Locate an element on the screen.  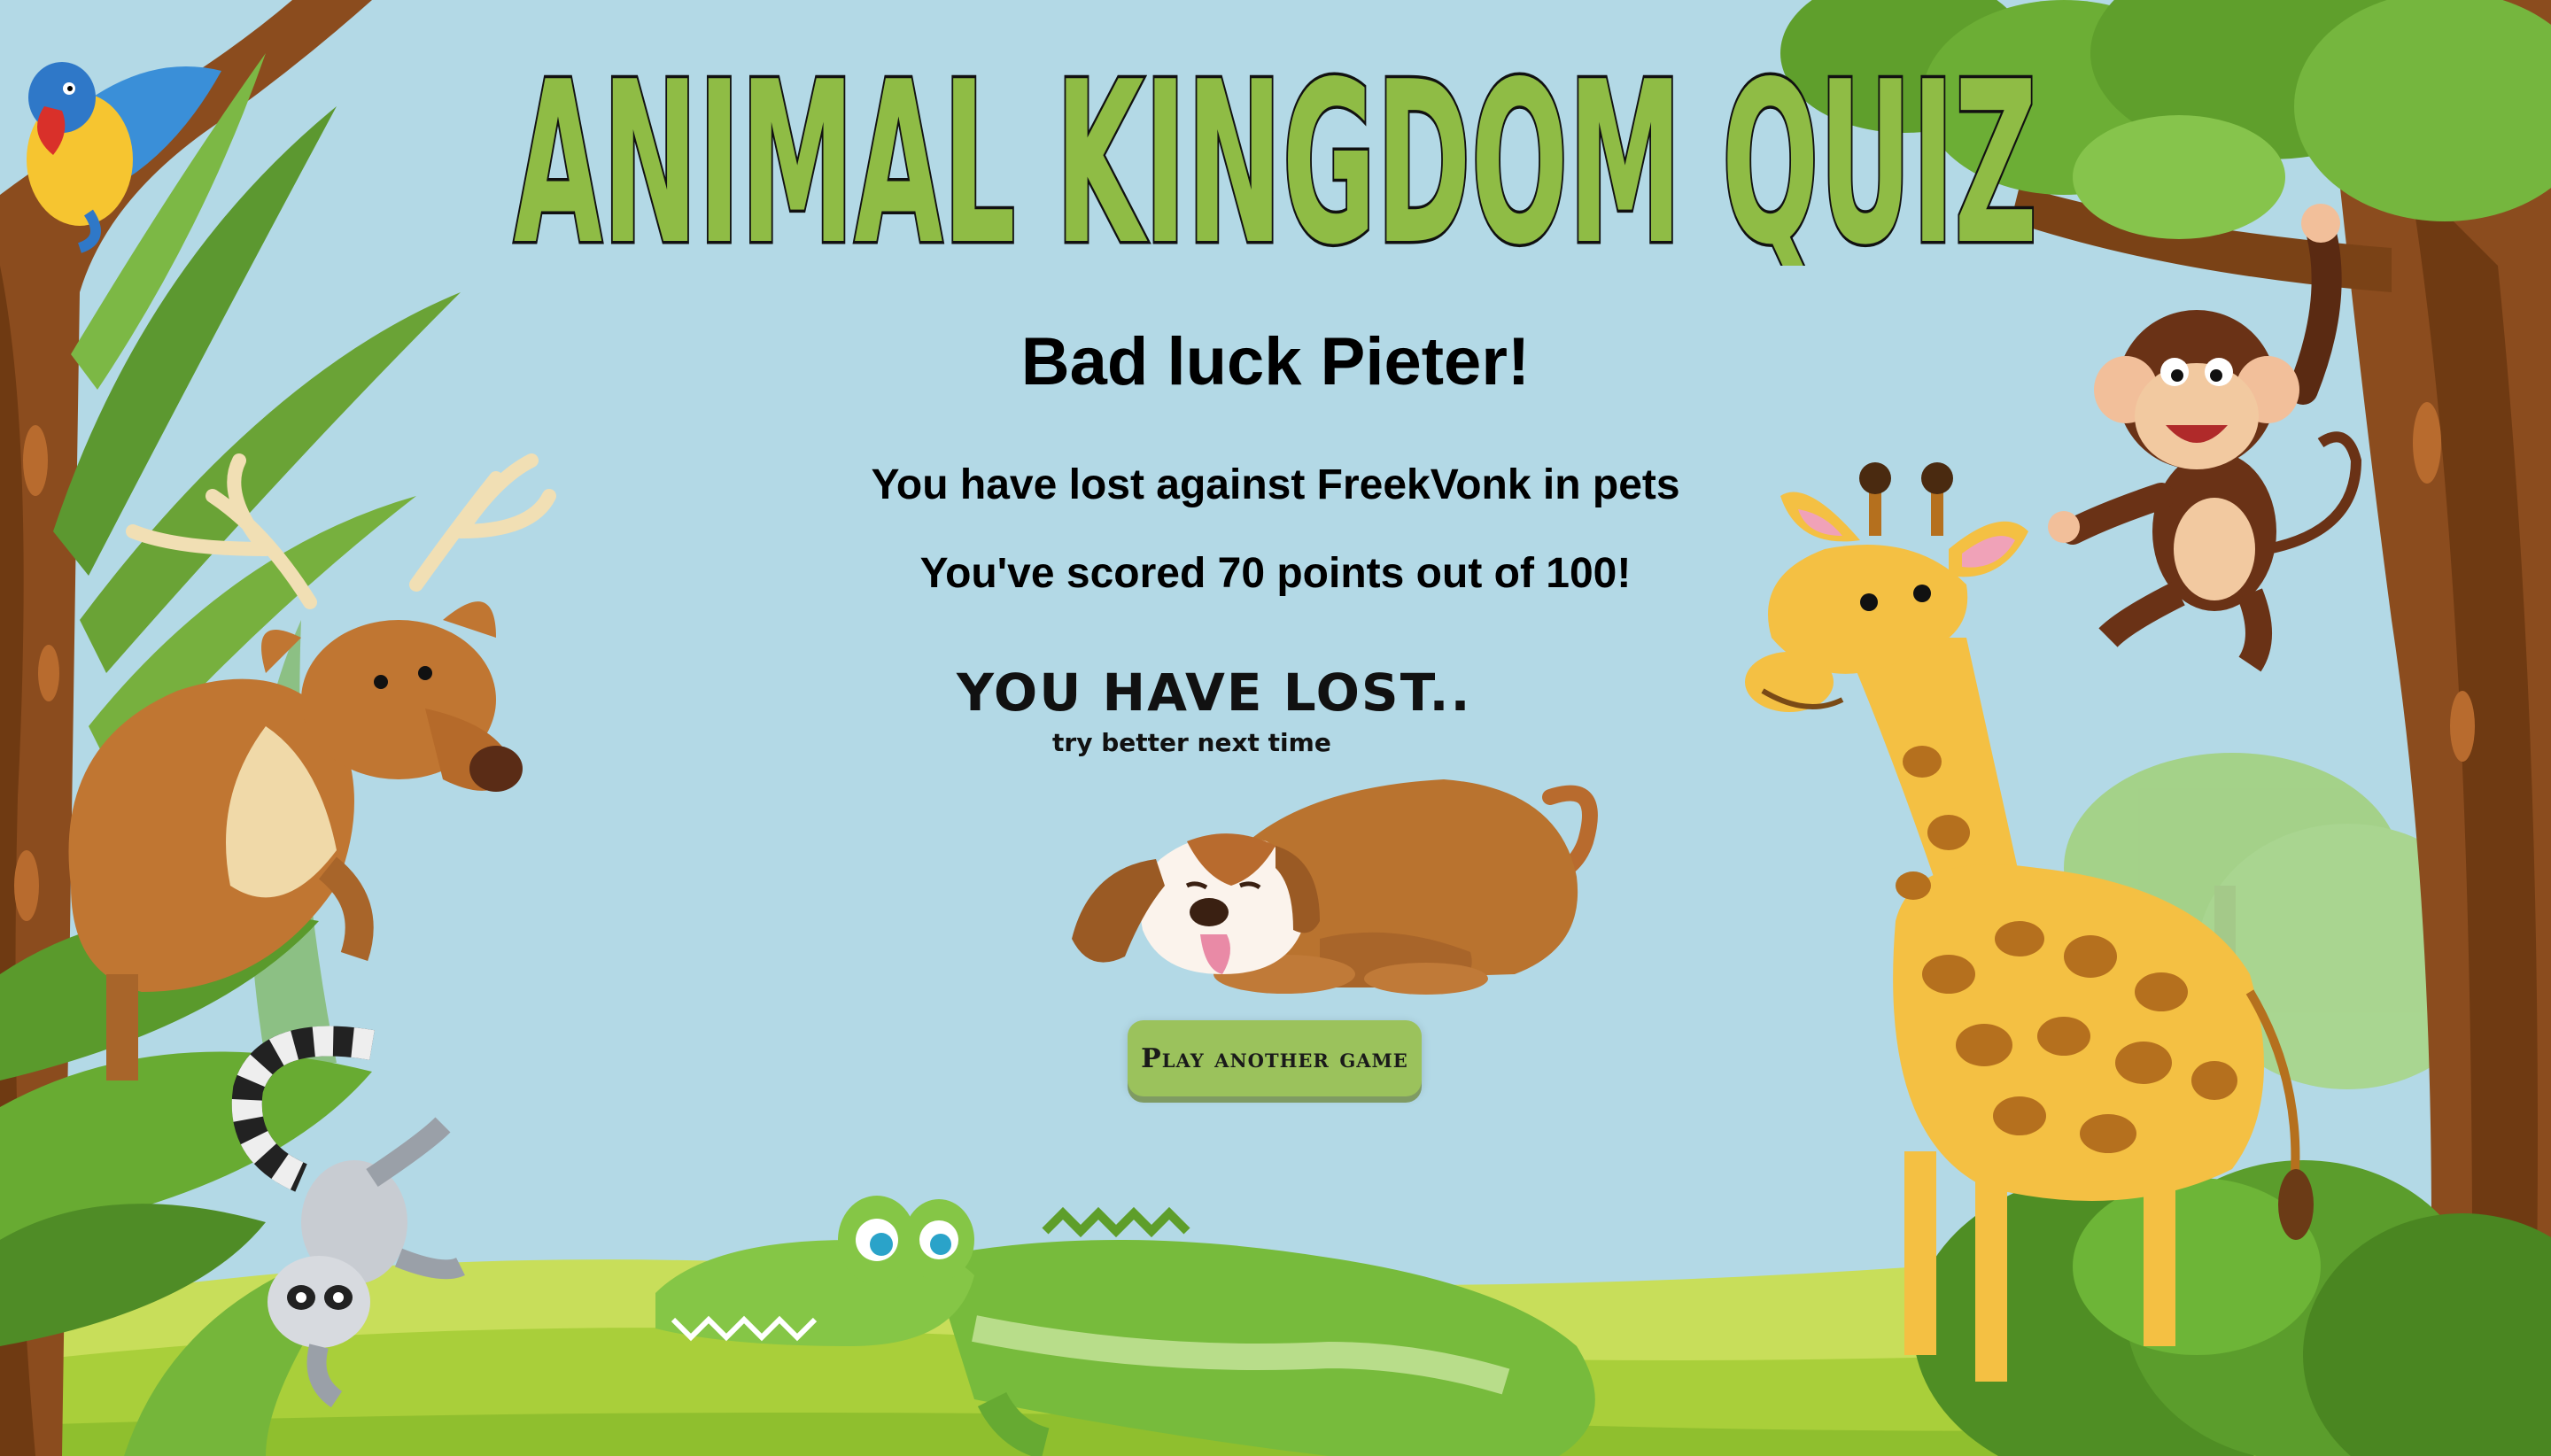
page-title-text: ANIMAL KINGDOM QUIZ is located at coordinates (1275, 150).